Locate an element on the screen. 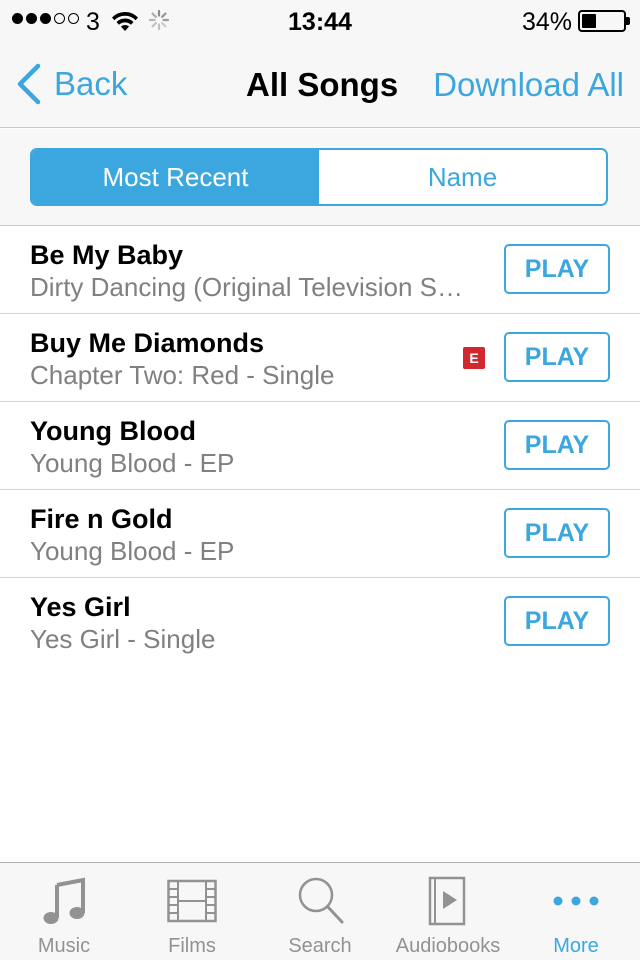 The image size is (640, 960). tab-bar: Music Films Search Audiobooks More is located at coordinates (320, 911).